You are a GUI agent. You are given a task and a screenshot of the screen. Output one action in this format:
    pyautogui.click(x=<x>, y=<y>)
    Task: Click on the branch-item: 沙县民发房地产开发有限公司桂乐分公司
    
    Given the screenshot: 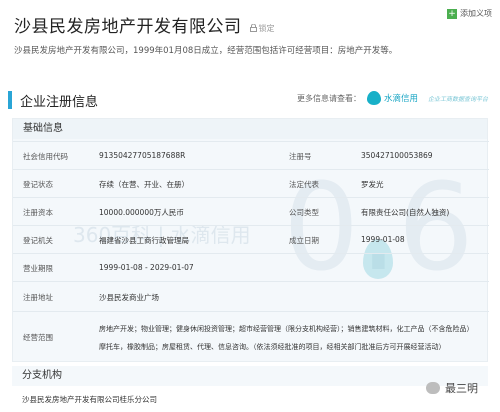 What is the action you would take?
    pyautogui.click(x=89, y=399)
    